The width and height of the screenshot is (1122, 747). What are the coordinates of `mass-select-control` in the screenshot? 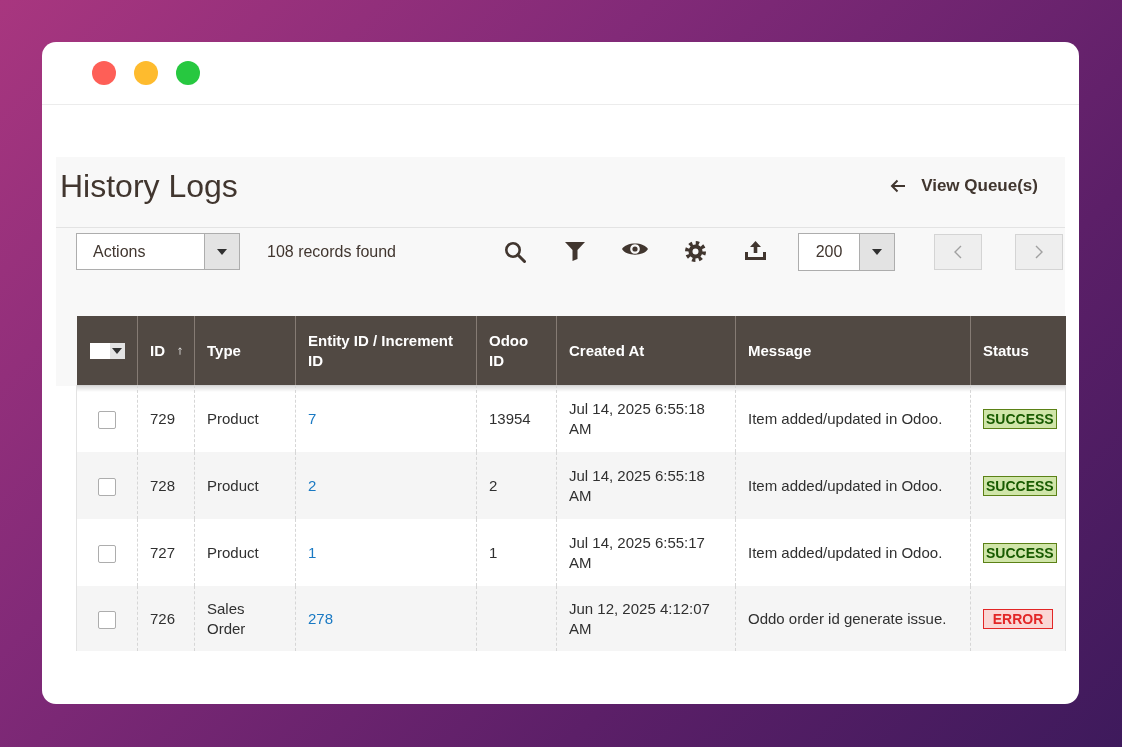 It's located at (107, 350).